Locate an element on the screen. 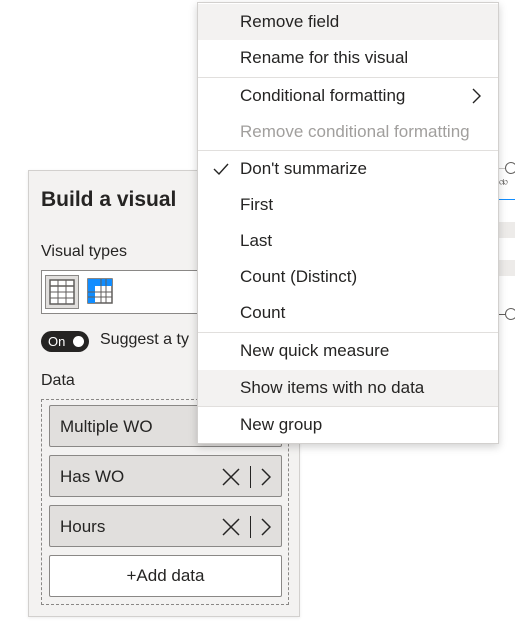  menu-item-conditional-formatting: Conditional formatting is located at coordinates (348, 96).